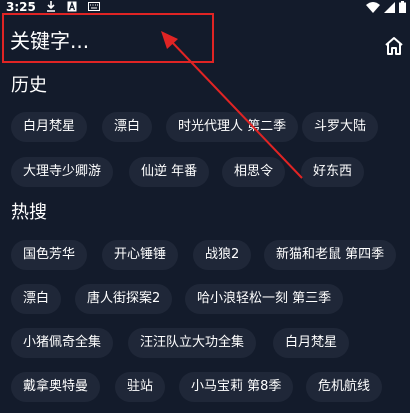 The height and width of the screenshot is (413, 410). Describe the element at coordinates (29, 212) in the screenshot. I see `hot-search-title: 热搜` at that location.